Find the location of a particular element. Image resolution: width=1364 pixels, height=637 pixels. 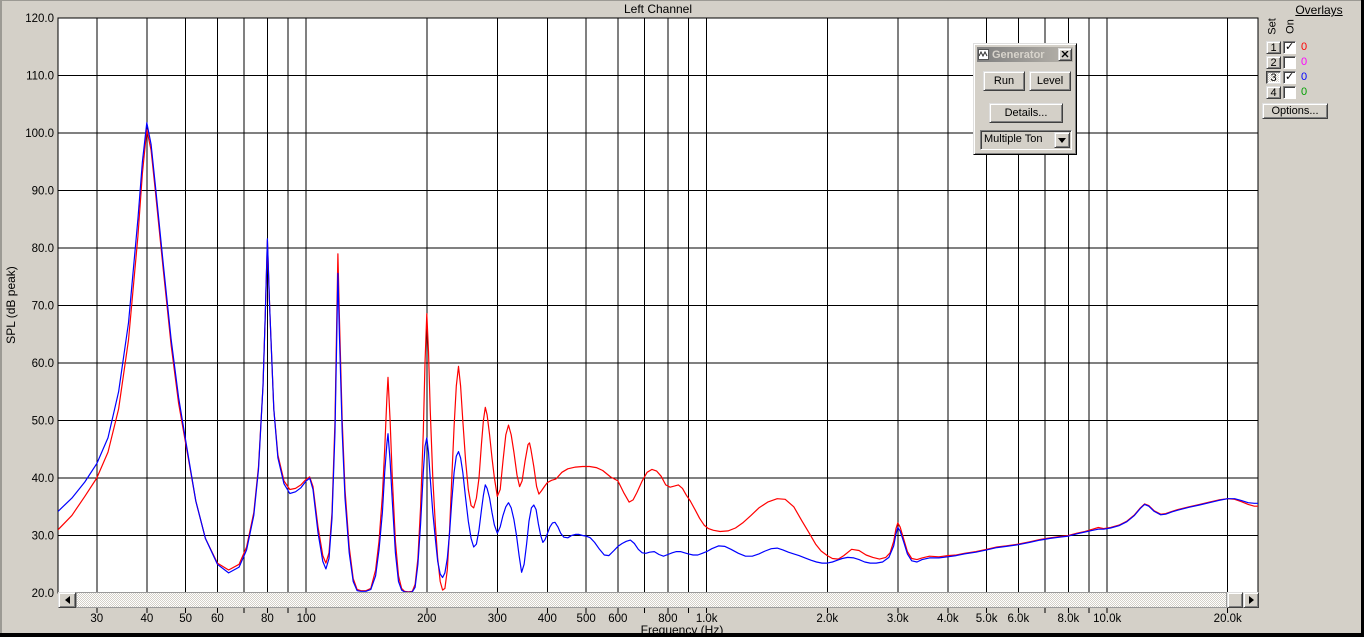

window-edge-bottom is located at coordinates (682, 635).